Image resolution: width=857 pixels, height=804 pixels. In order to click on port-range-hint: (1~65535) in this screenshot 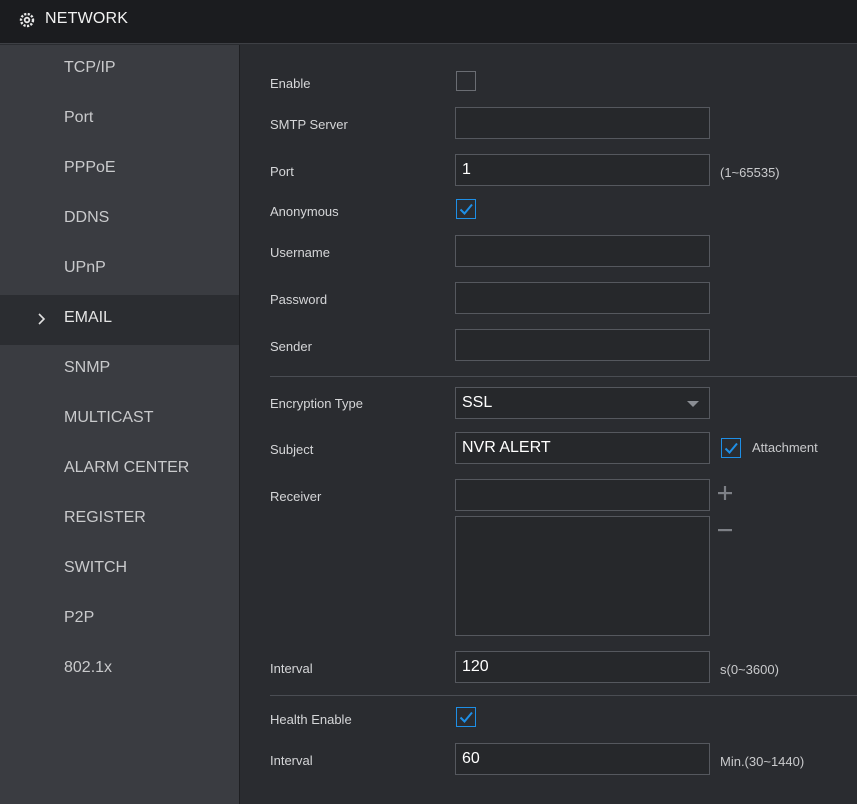, I will do `click(750, 172)`.